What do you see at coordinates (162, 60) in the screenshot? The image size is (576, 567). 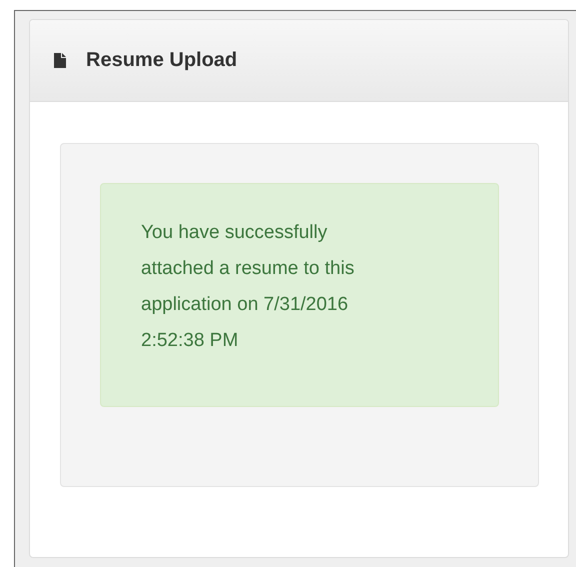 I see `panel-title: Resume Upload` at bounding box center [162, 60].